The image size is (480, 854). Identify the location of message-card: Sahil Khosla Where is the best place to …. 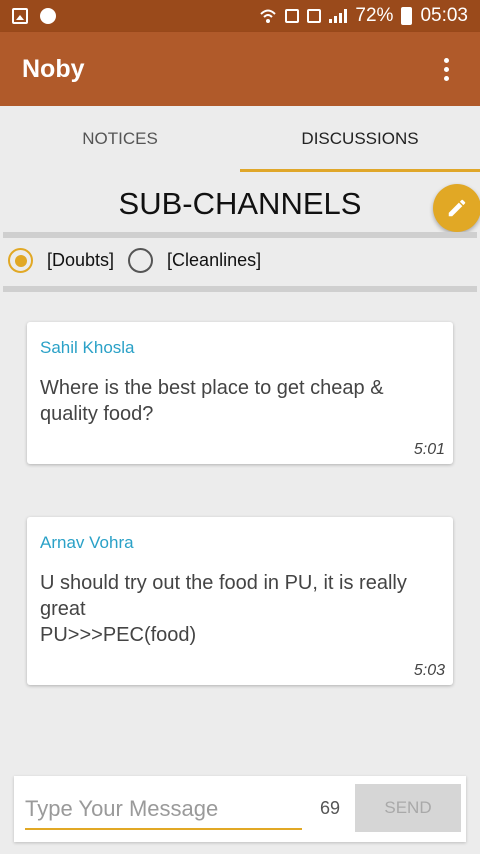
(240, 393).